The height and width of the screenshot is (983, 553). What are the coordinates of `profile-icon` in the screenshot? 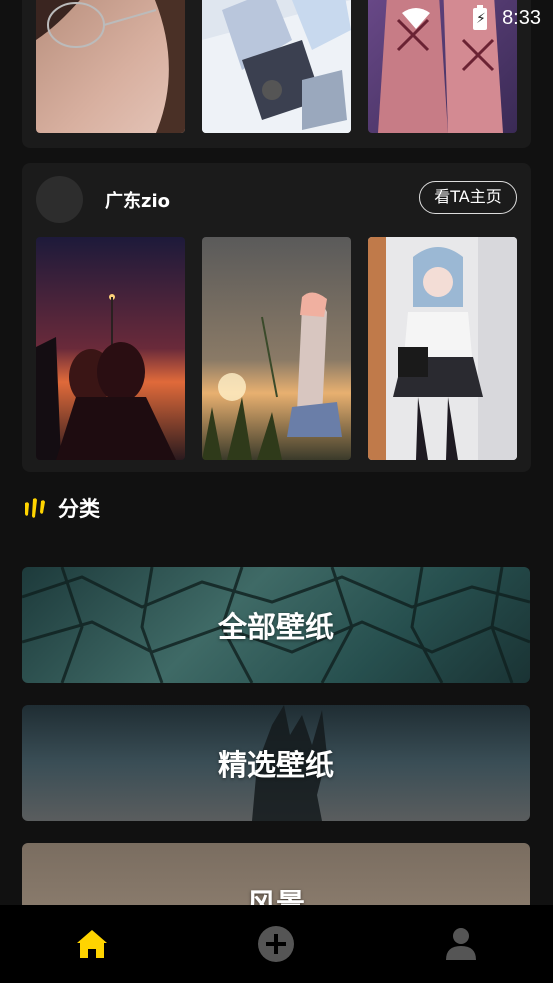 It's located at (461, 944).